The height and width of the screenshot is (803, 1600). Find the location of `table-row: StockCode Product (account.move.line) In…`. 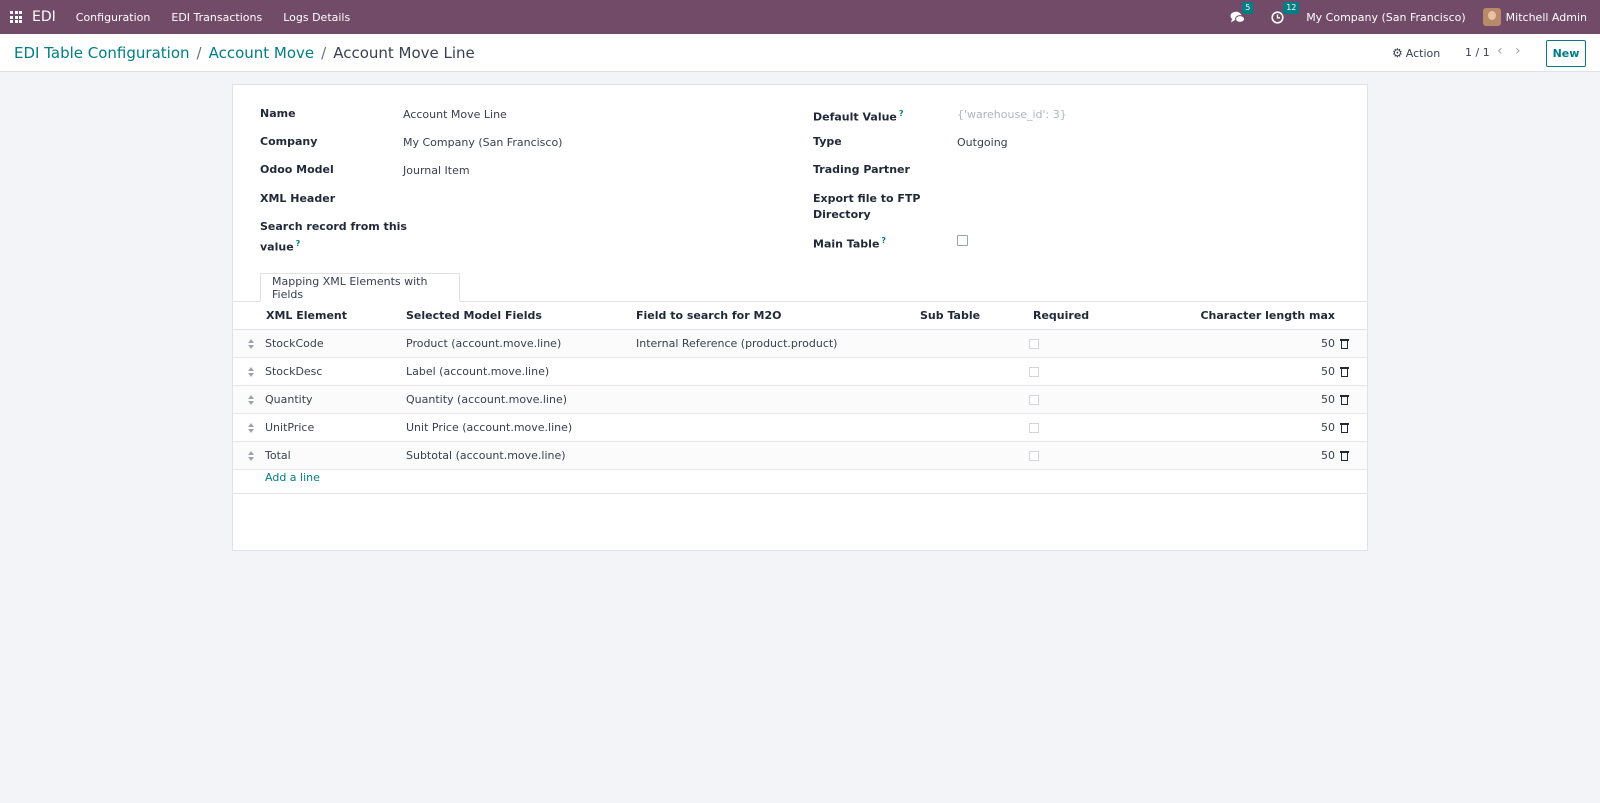

table-row: StockCode Product (account.move.line) In… is located at coordinates (800, 344).